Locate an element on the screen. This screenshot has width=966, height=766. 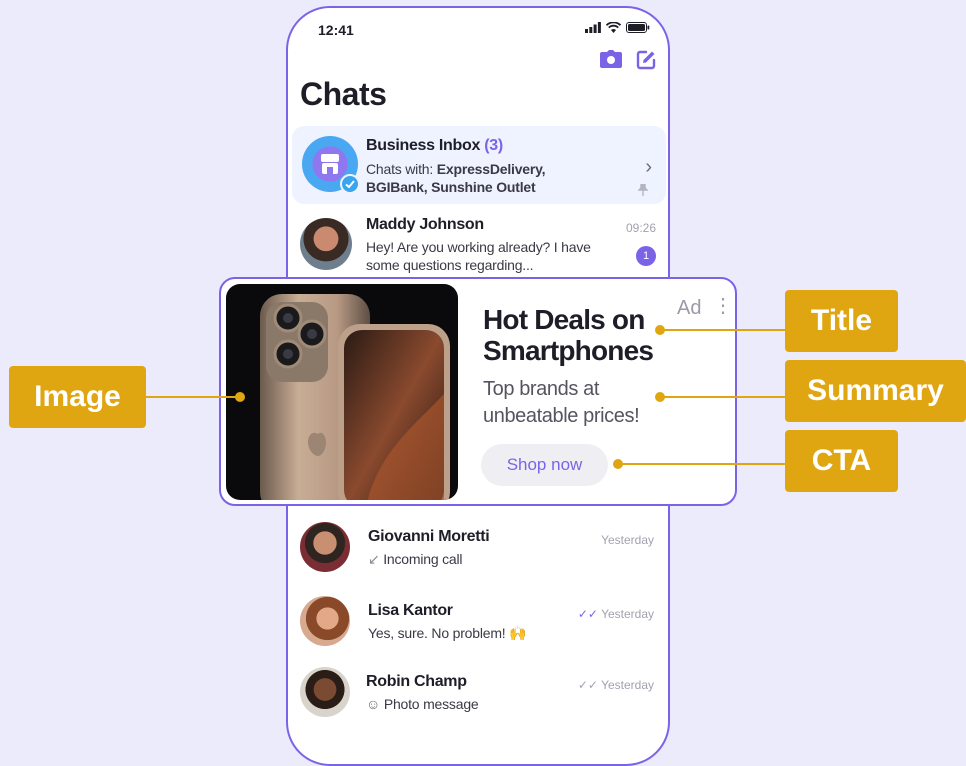
pin-icon is located at coordinates (643, 190).